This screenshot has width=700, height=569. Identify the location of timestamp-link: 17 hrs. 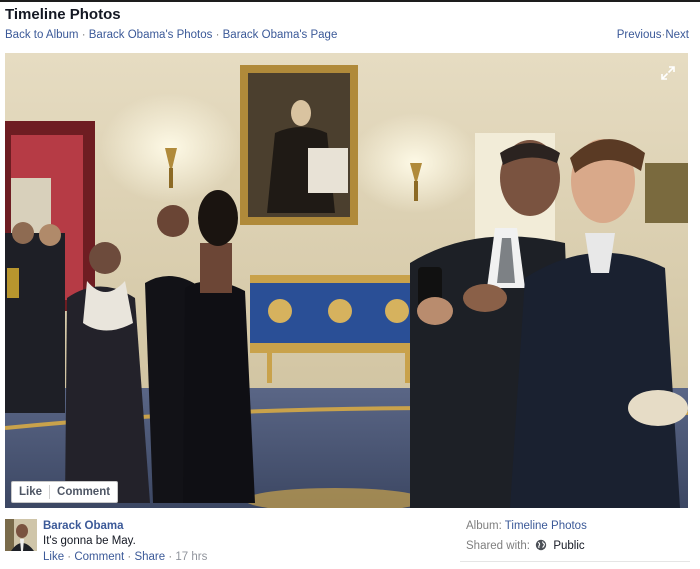
(191, 557).